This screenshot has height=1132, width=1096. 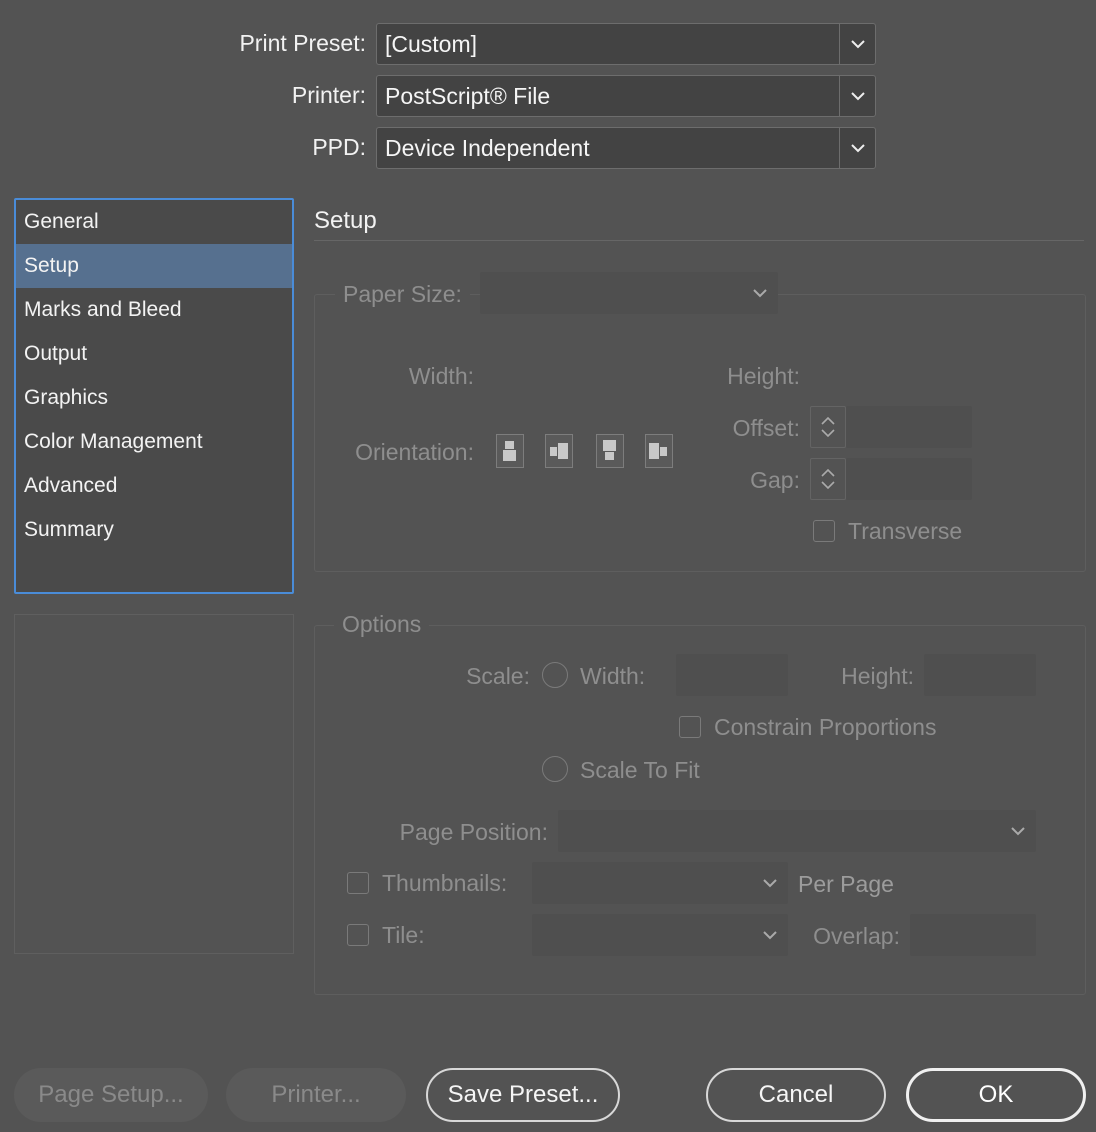 I want to click on scale-height-label: Height:, so click(x=877, y=676).